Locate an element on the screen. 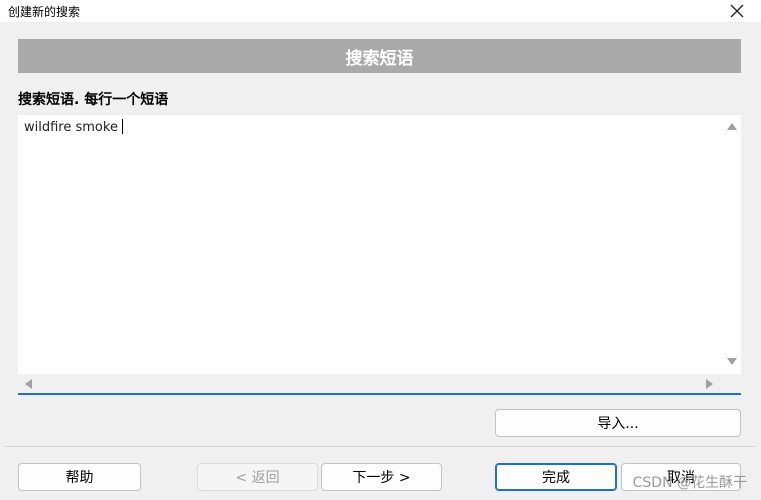 This screenshot has height=500, width=761. next-button: 下一步 > is located at coordinates (381, 477).